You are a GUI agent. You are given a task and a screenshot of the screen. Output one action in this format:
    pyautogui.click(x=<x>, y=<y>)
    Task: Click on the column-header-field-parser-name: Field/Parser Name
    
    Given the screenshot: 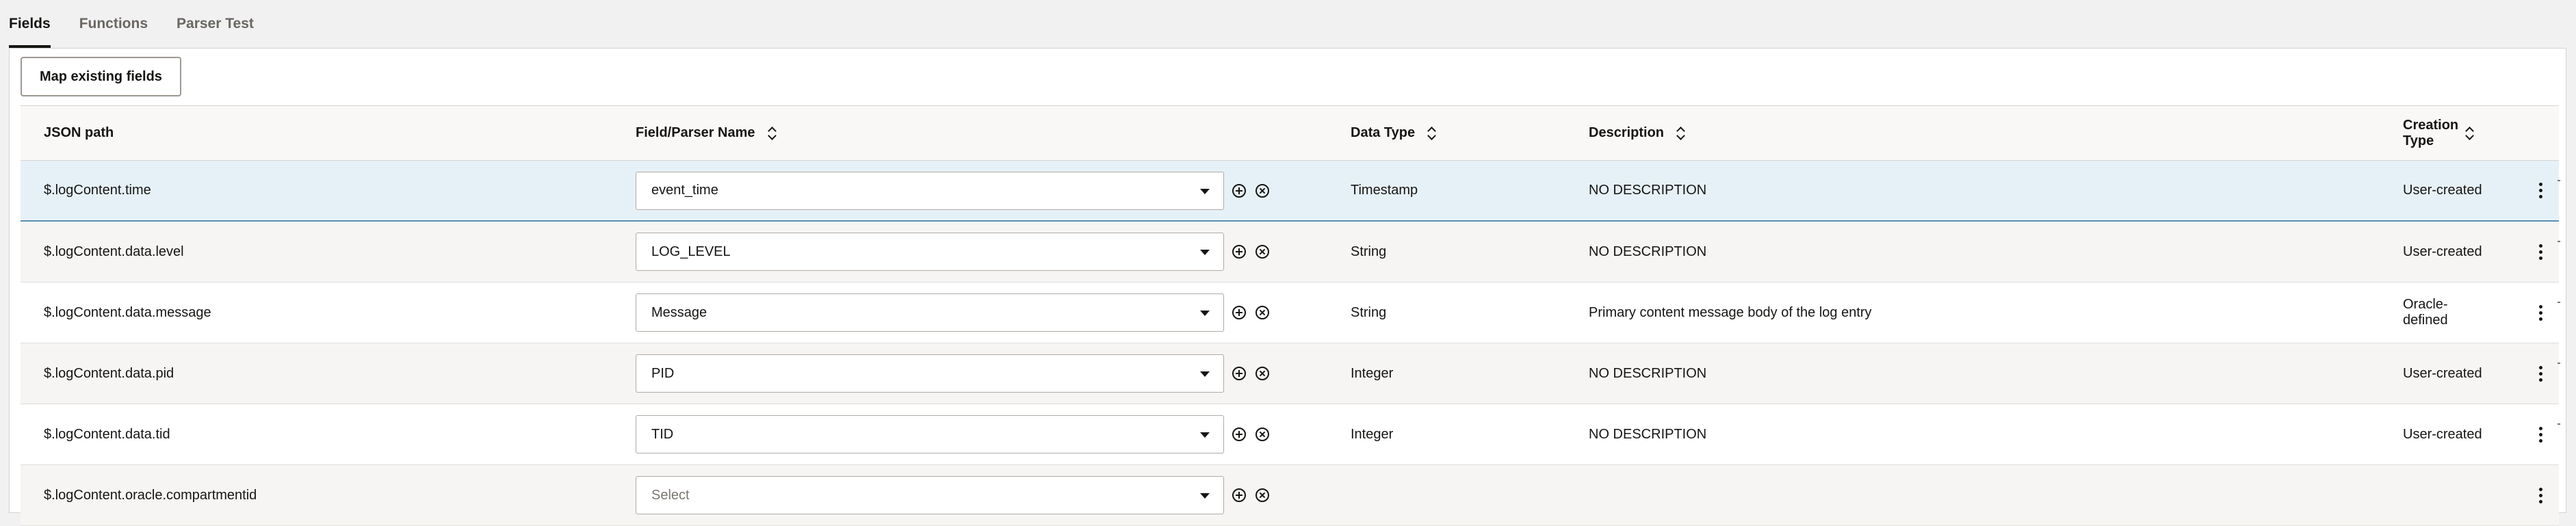 What is the action you would take?
    pyautogui.click(x=984, y=133)
    